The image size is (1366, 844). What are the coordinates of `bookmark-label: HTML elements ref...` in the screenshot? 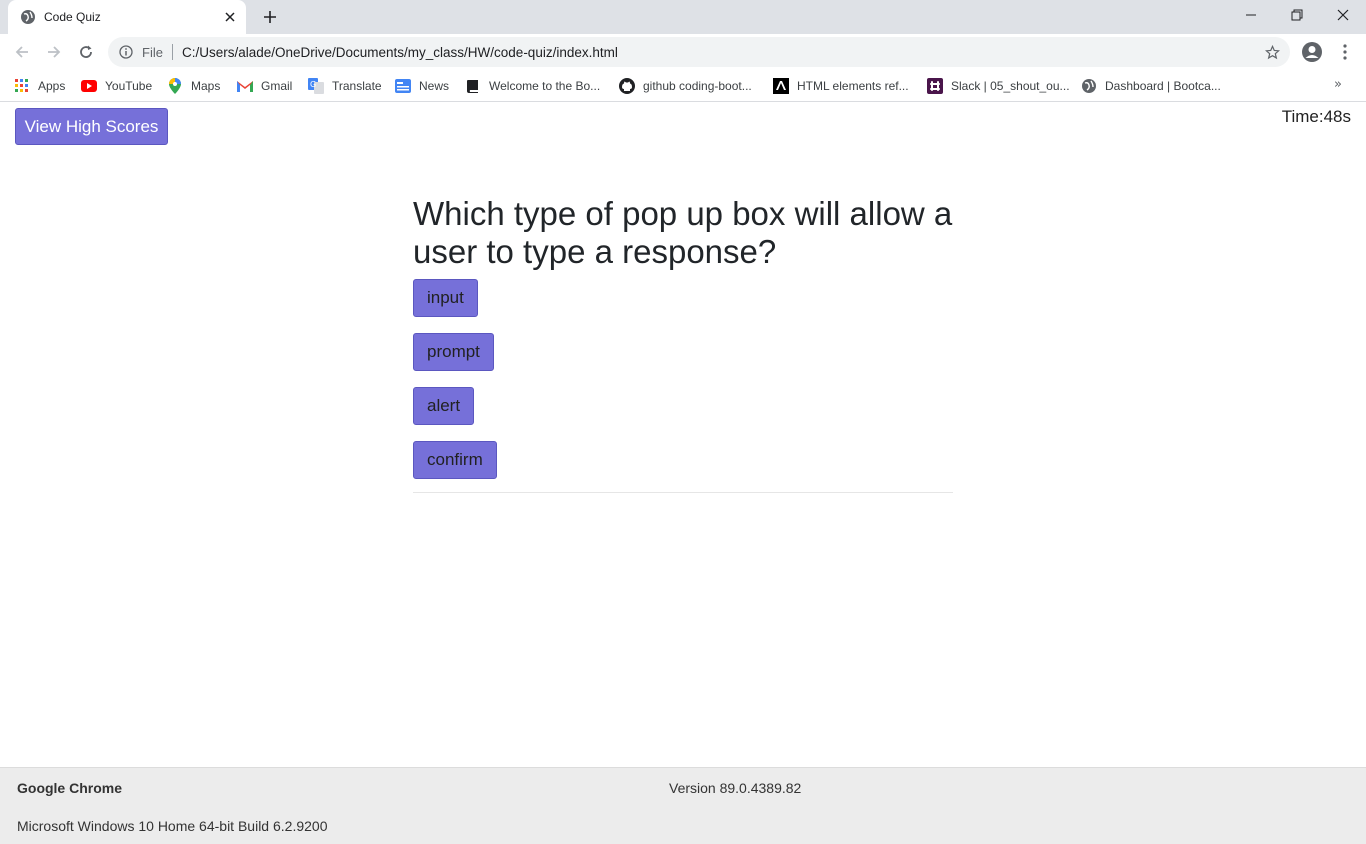 It's located at (853, 86).